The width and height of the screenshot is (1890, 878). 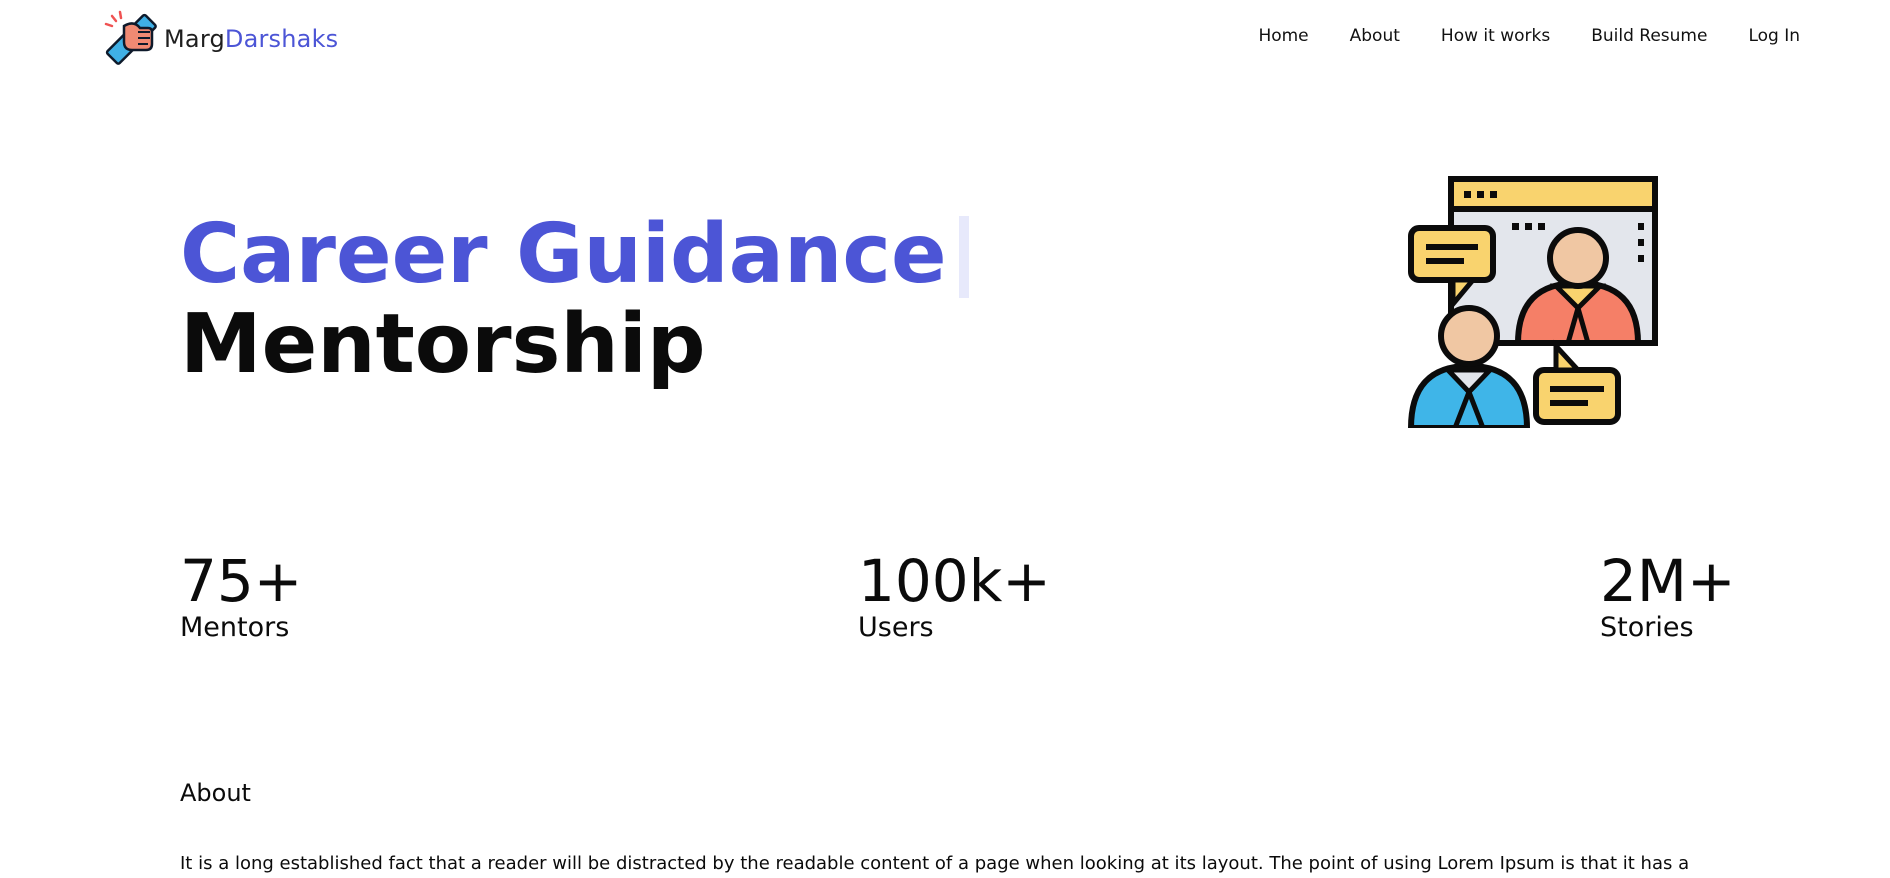 I want to click on hero-section: Career Guidance Mentorship, so click(x=630, y=305).